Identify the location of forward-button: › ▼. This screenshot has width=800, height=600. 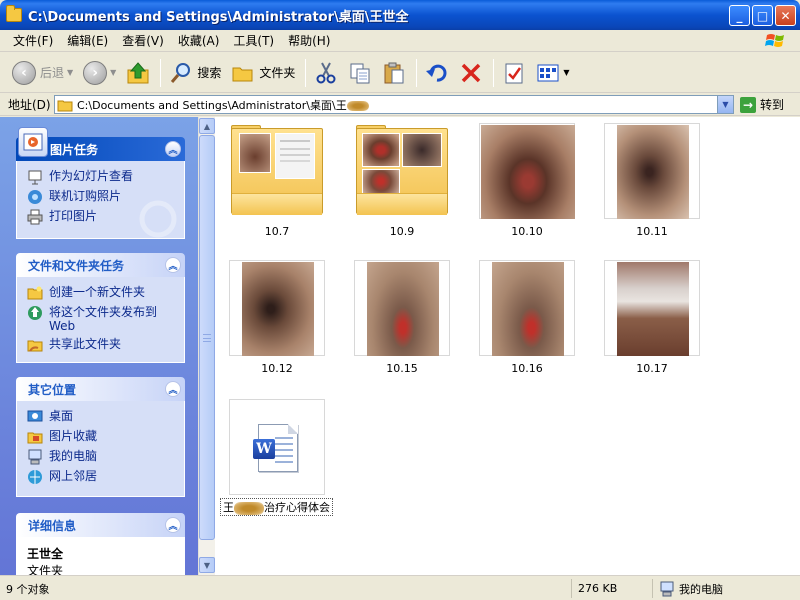
(99, 73).